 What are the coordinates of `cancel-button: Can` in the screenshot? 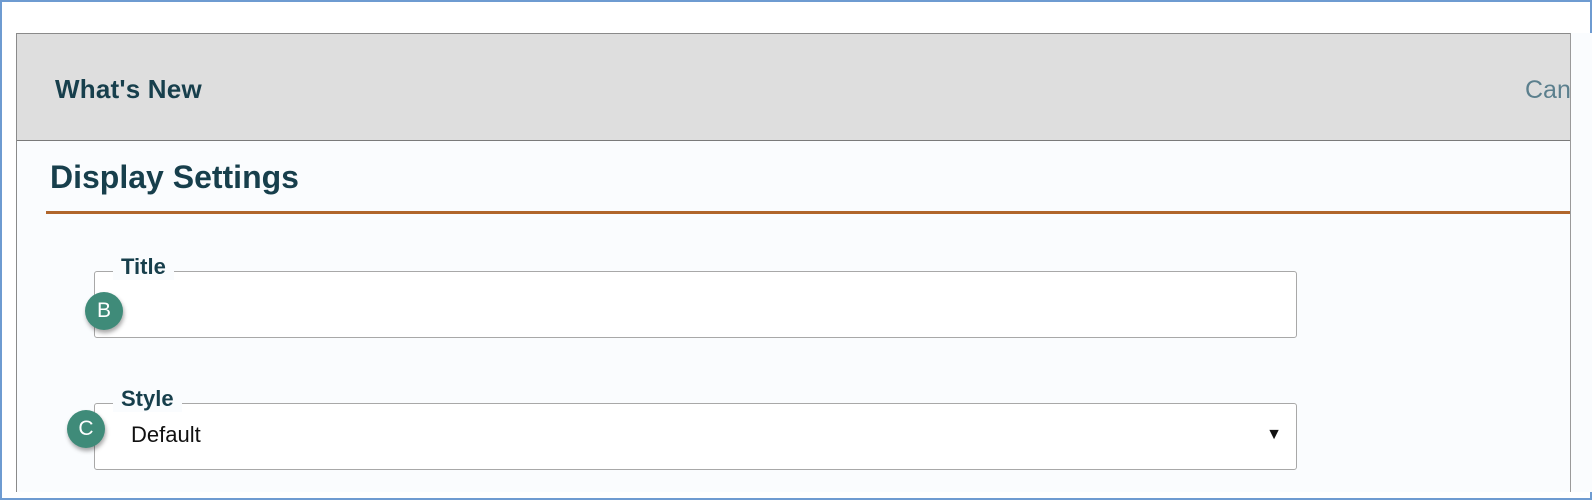 It's located at (1548, 90).